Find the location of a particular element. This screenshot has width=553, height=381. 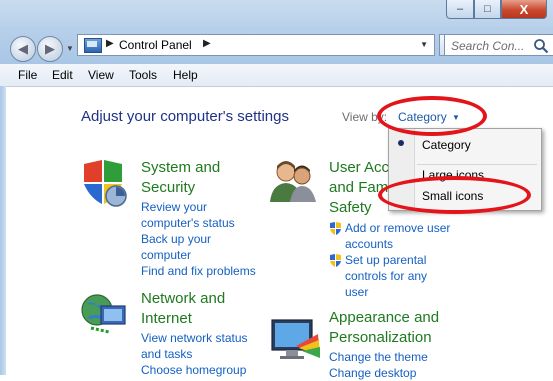

link-line: Add or remove user is located at coordinates (397, 228).